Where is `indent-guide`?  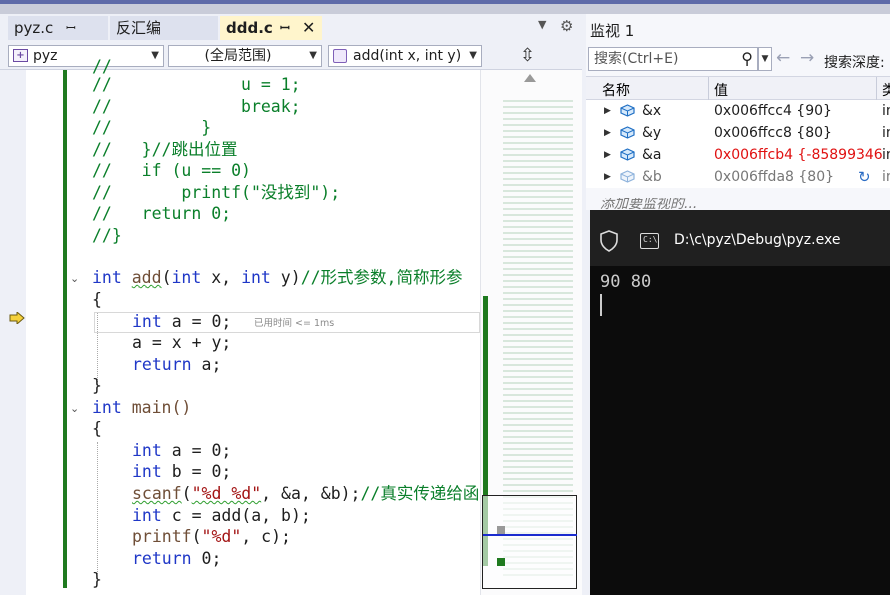 indent-guide is located at coordinates (97, 508).